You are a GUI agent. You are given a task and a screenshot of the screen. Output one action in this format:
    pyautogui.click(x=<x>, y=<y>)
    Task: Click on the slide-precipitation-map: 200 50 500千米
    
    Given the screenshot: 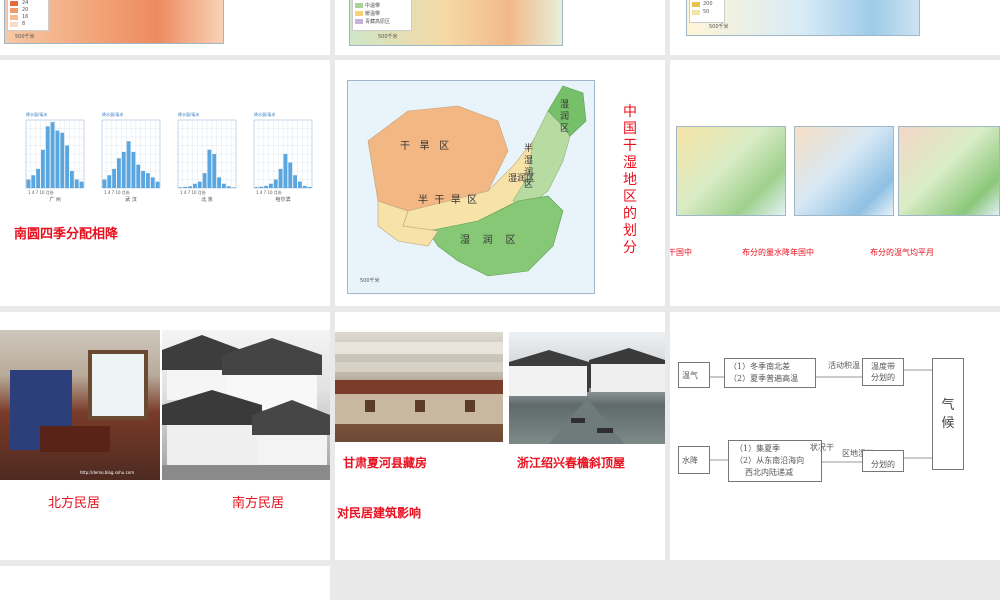 What is the action you would take?
    pyautogui.click(x=835, y=27)
    